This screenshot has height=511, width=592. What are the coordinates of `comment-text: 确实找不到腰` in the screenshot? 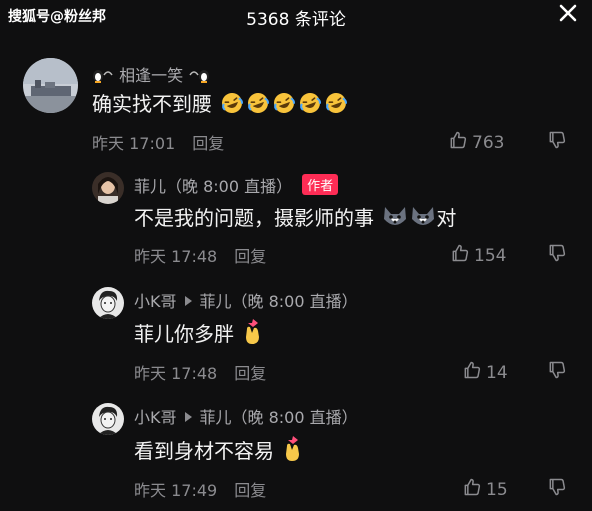 It's located at (220, 104).